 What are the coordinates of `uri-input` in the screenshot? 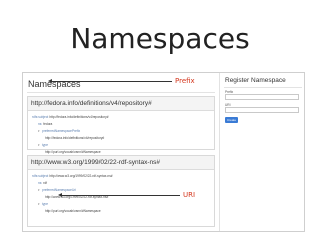 It's located at (262, 110).